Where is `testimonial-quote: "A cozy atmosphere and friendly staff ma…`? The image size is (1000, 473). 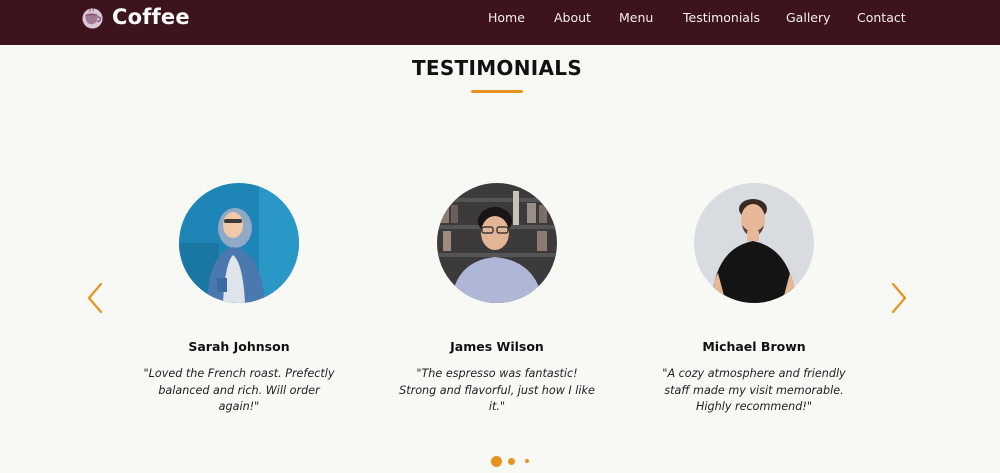 testimonial-quote: "A cozy atmosphere and friendly staff ma… is located at coordinates (754, 390).